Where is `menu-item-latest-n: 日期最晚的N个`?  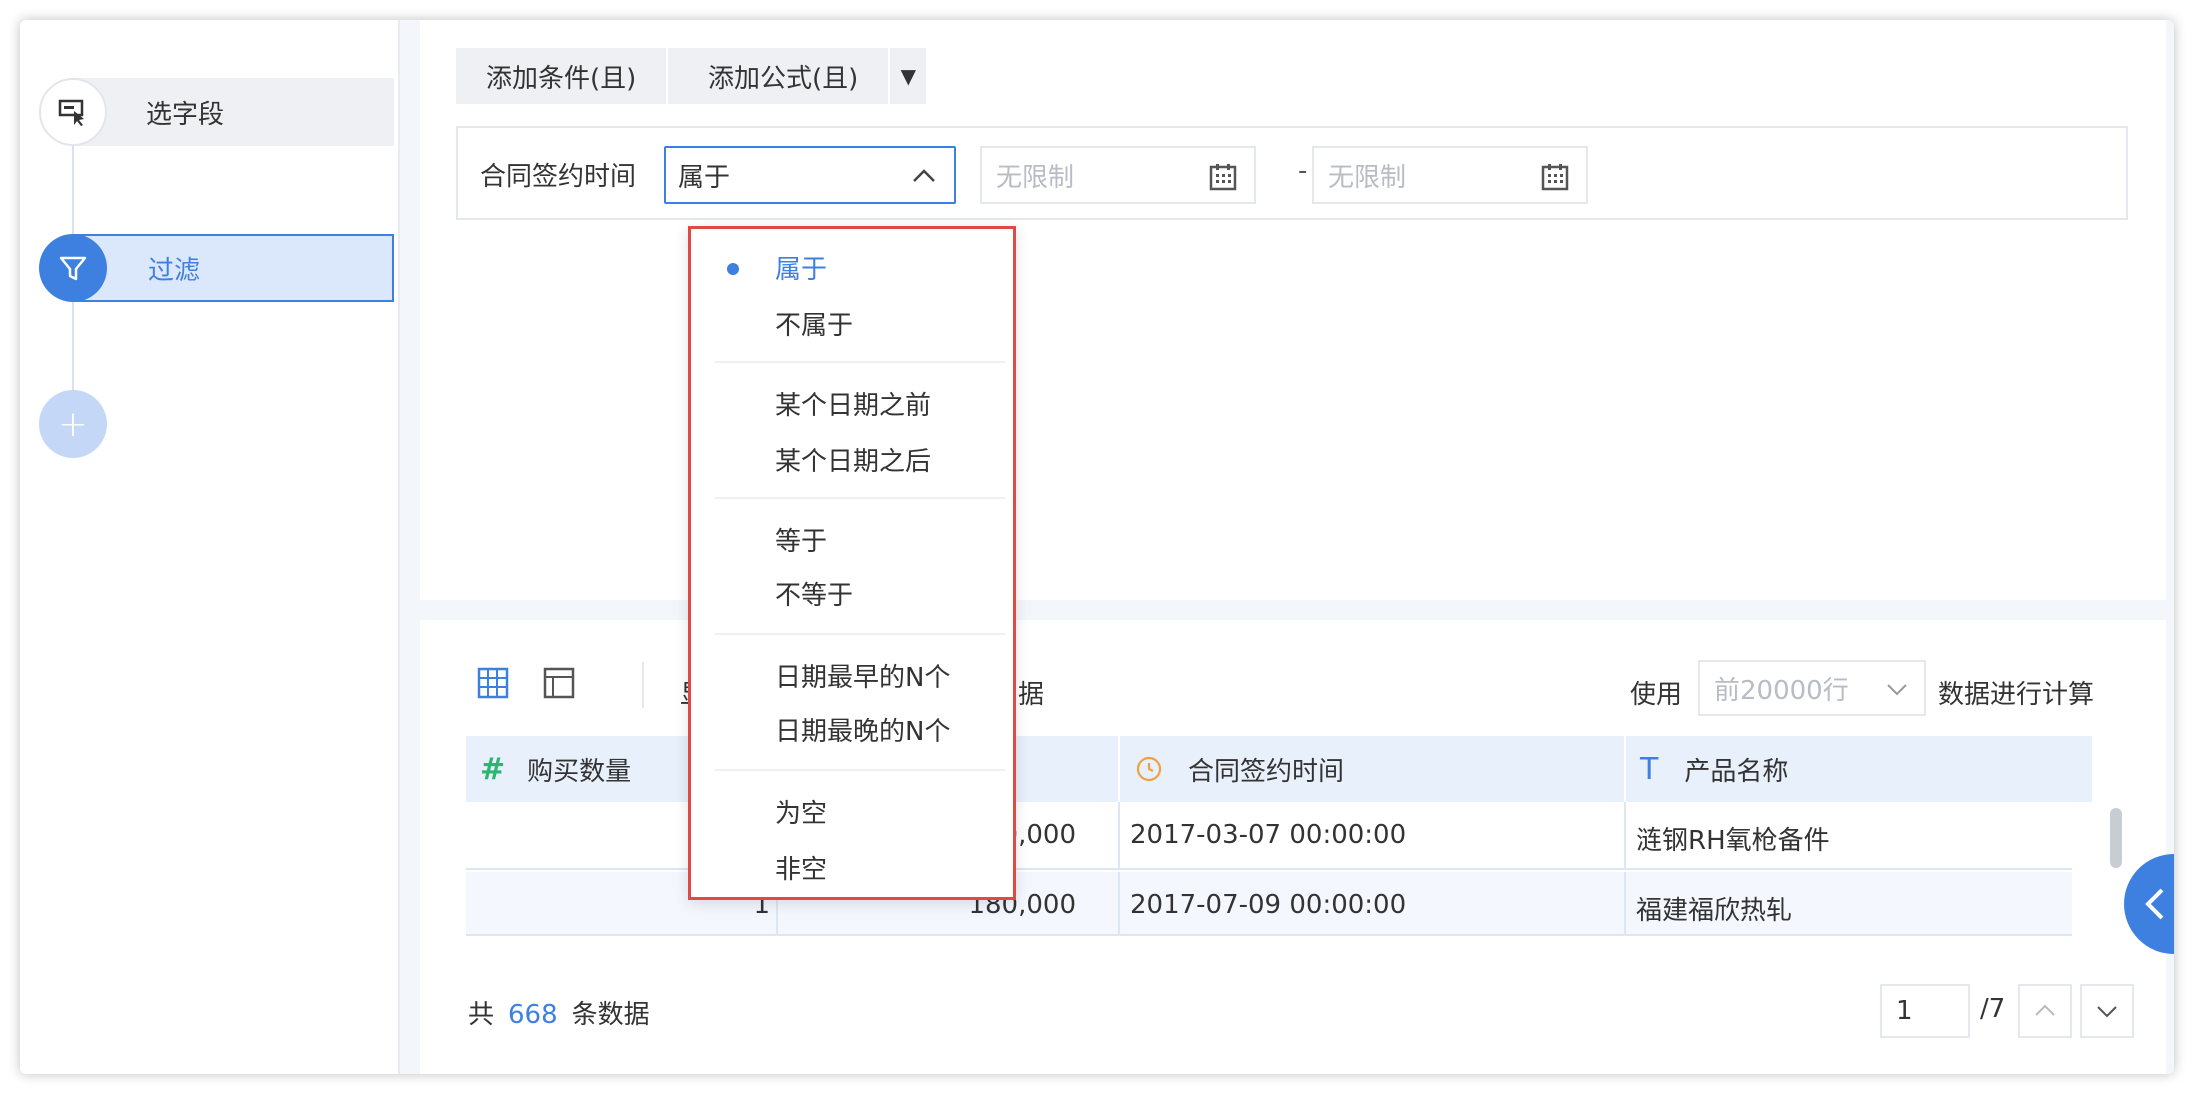 menu-item-latest-n: 日期最晚的N个 is located at coordinates (862, 729).